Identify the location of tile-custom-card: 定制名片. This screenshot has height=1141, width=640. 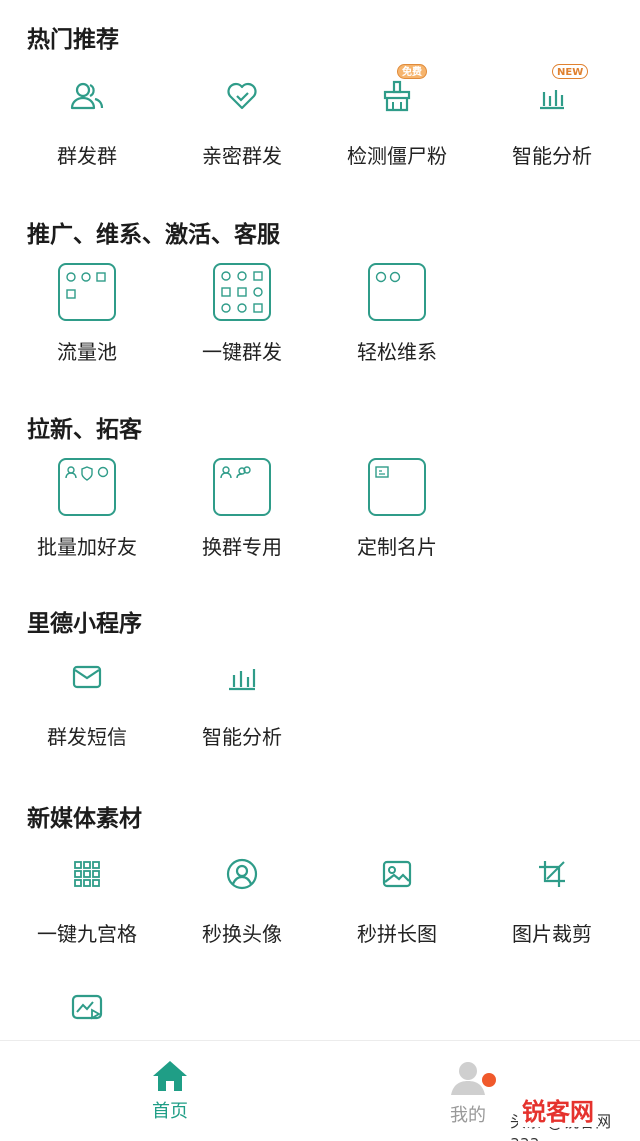
(397, 508).